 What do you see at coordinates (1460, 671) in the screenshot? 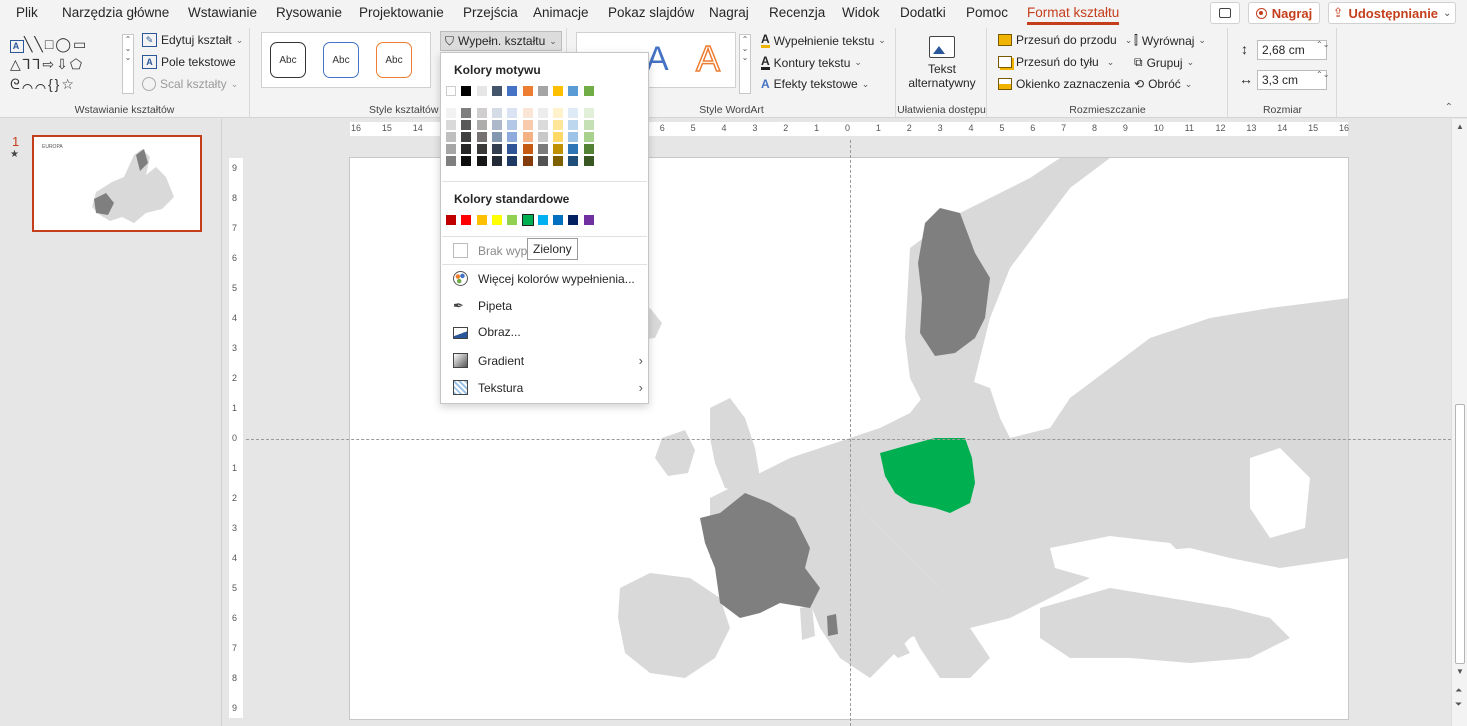
I see `scroll-down-icon: ▼` at bounding box center [1460, 671].